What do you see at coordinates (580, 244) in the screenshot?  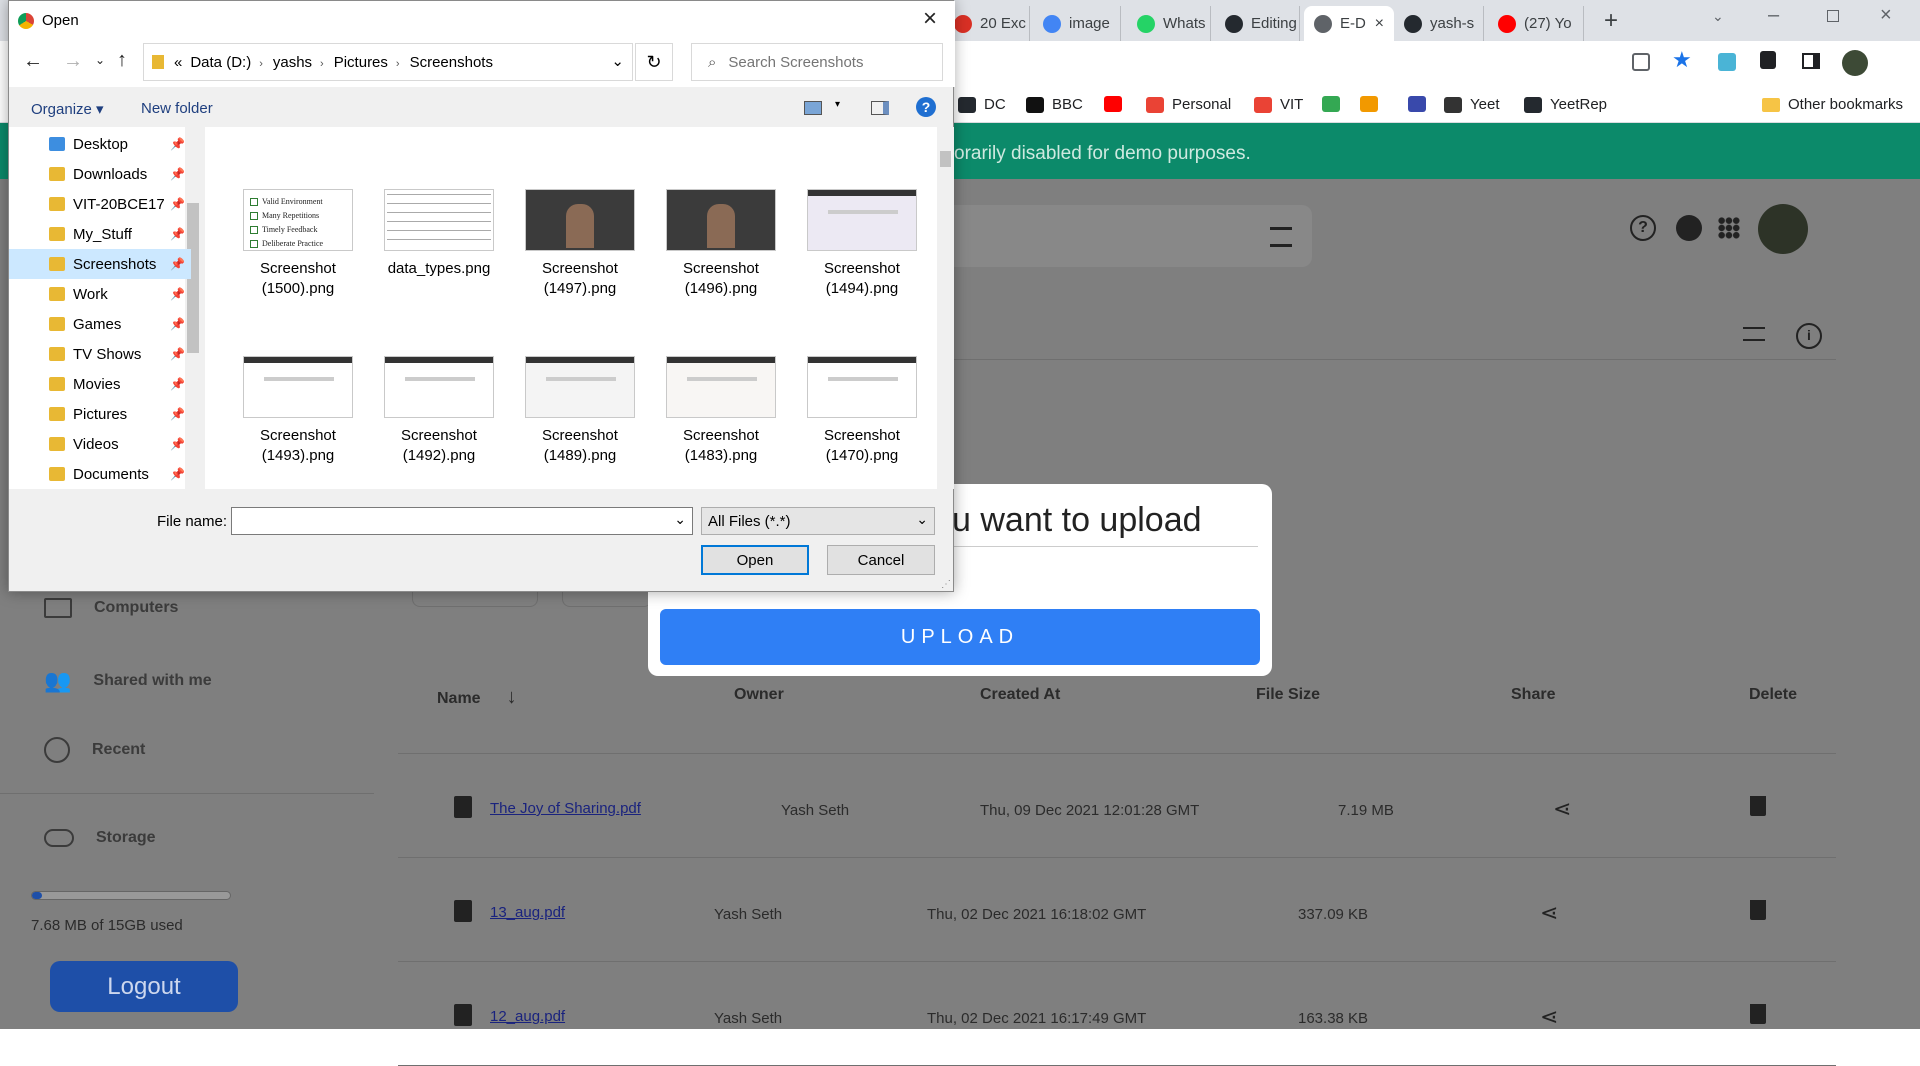 I see `file-item: Screenshot (1497).png` at bounding box center [580, 244].